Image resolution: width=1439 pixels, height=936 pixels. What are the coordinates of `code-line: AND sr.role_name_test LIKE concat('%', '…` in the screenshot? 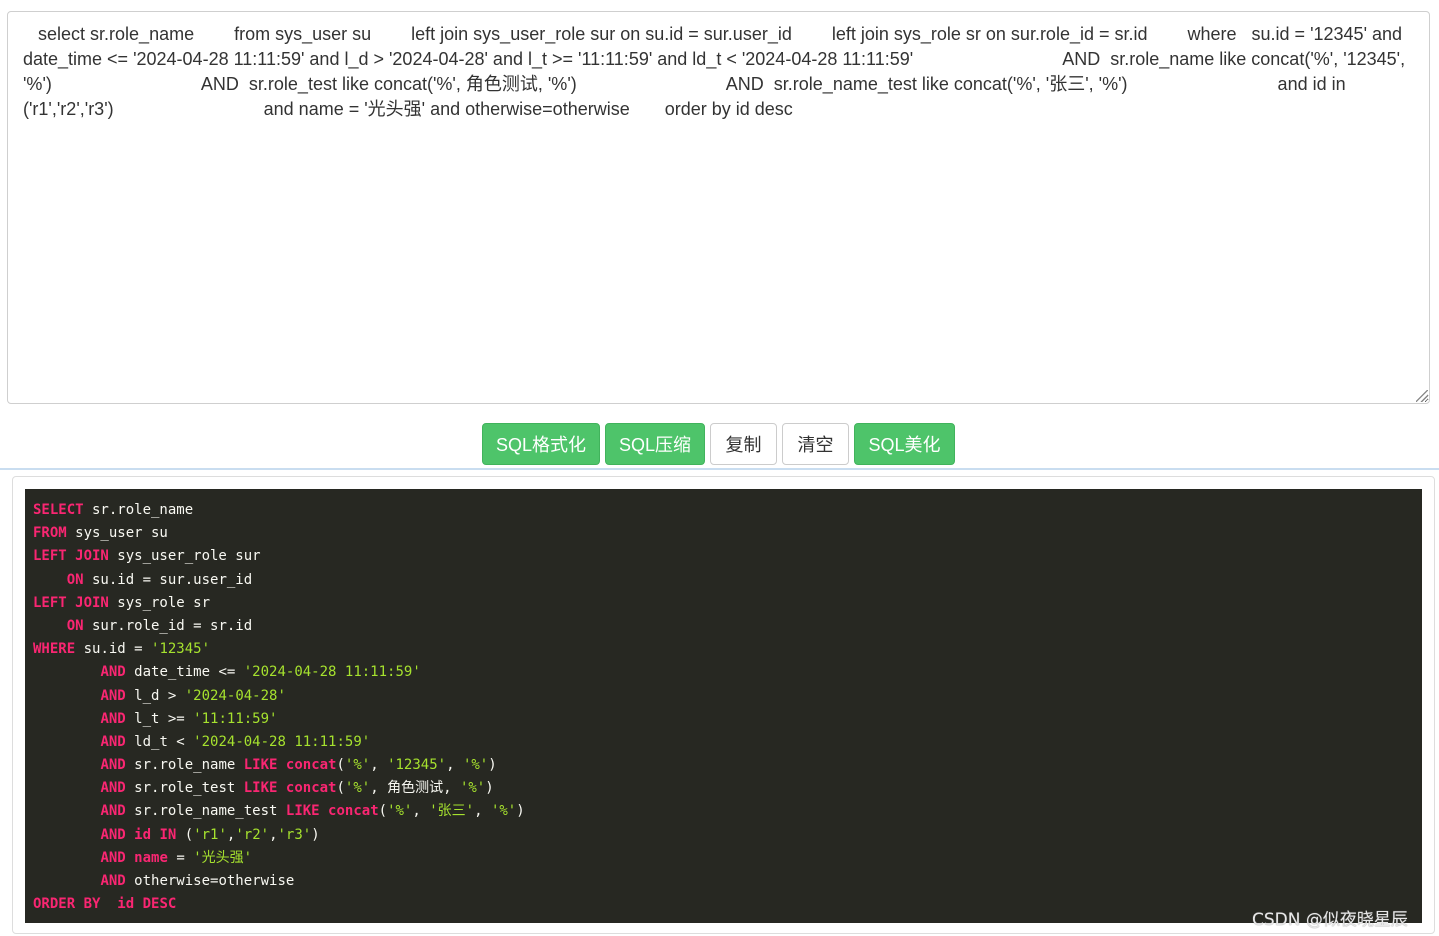 It's located at (723, 811).